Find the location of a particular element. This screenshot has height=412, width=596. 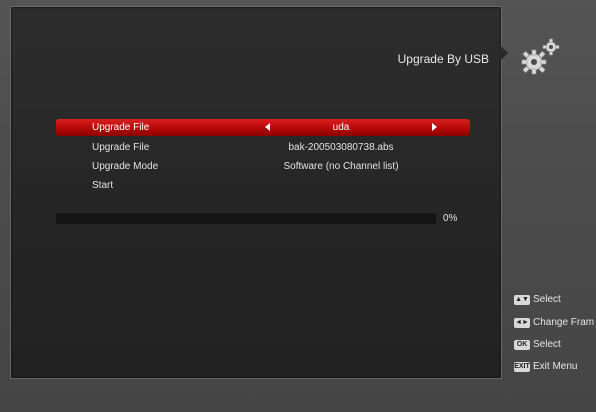

help-item-exit-menu: EXIT Exit Menu is located at coordinates (545, 366).